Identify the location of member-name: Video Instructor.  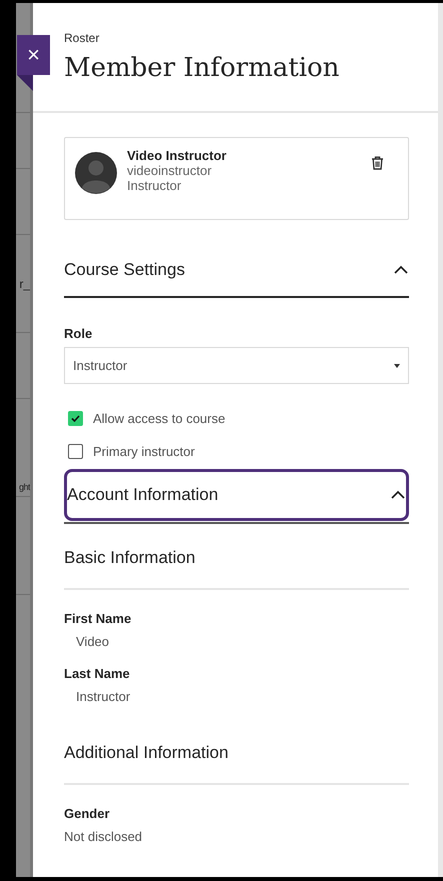
(177, 155).